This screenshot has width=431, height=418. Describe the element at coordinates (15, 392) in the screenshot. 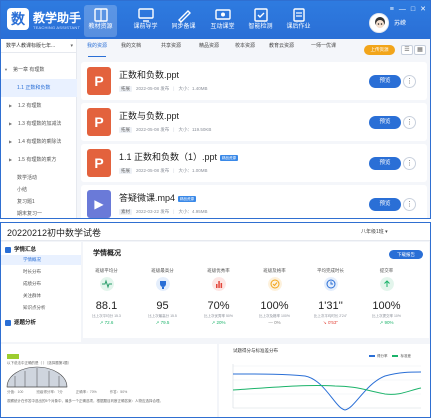

I see `stat-score: 分值：100` at that location.